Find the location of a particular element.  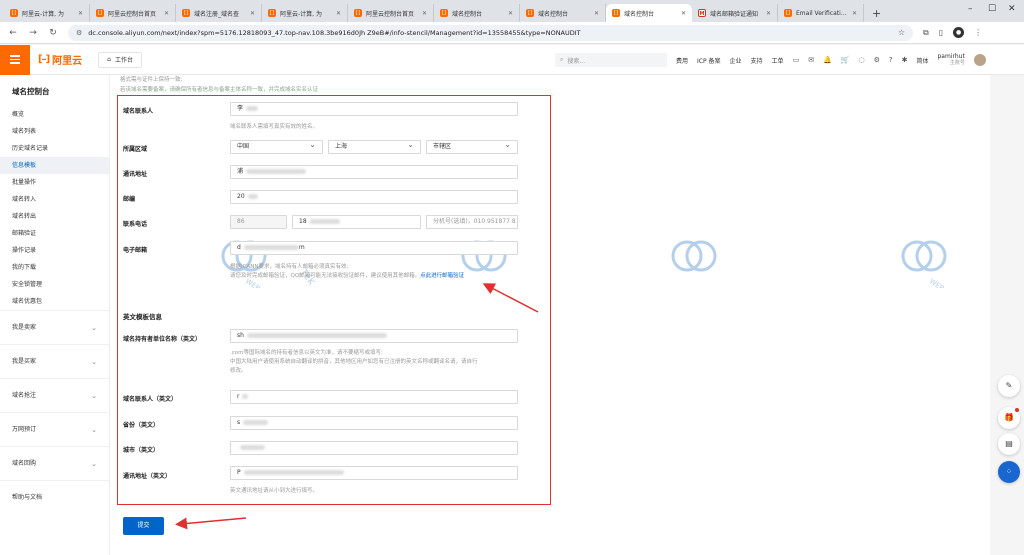

edit-feedback-icon: ✎ is located at coordinates (1009, 386).